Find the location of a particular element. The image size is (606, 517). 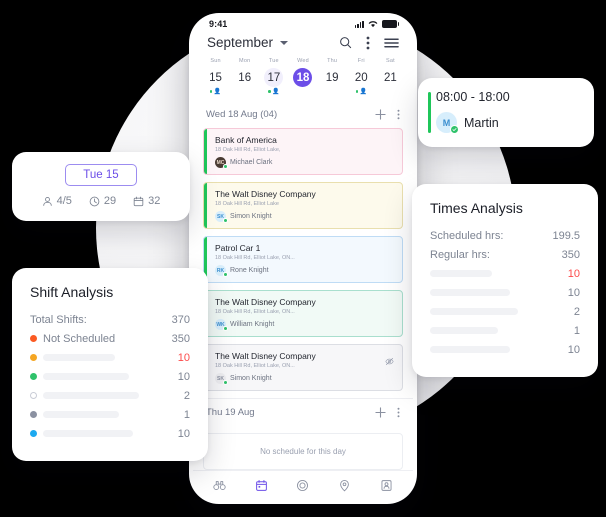

week-day-number: 21 is located at coordinates (390, 77).